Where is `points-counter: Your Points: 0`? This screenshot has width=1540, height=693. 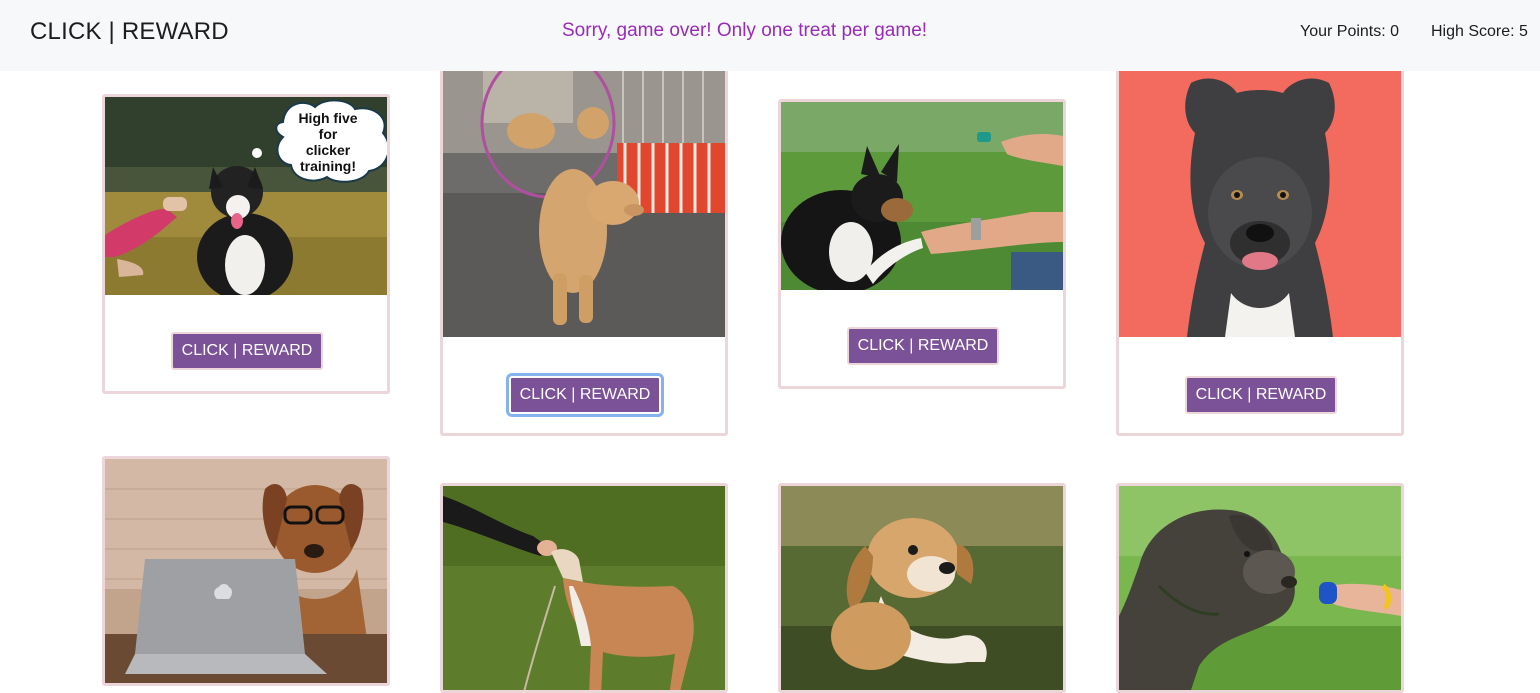 points-counter: Your Points: 0 is located at coordinates (1350, 31).